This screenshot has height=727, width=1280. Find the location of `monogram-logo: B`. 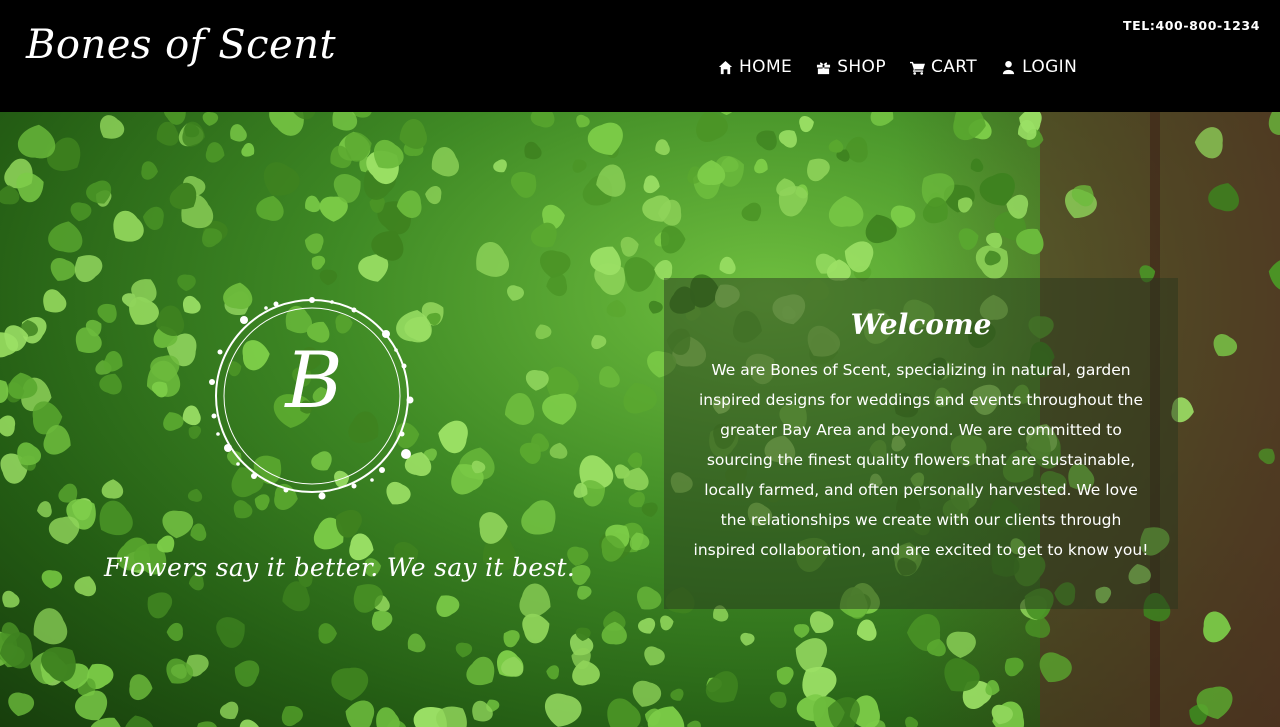

monogram-logo: B is located at coordinates (316, 399).